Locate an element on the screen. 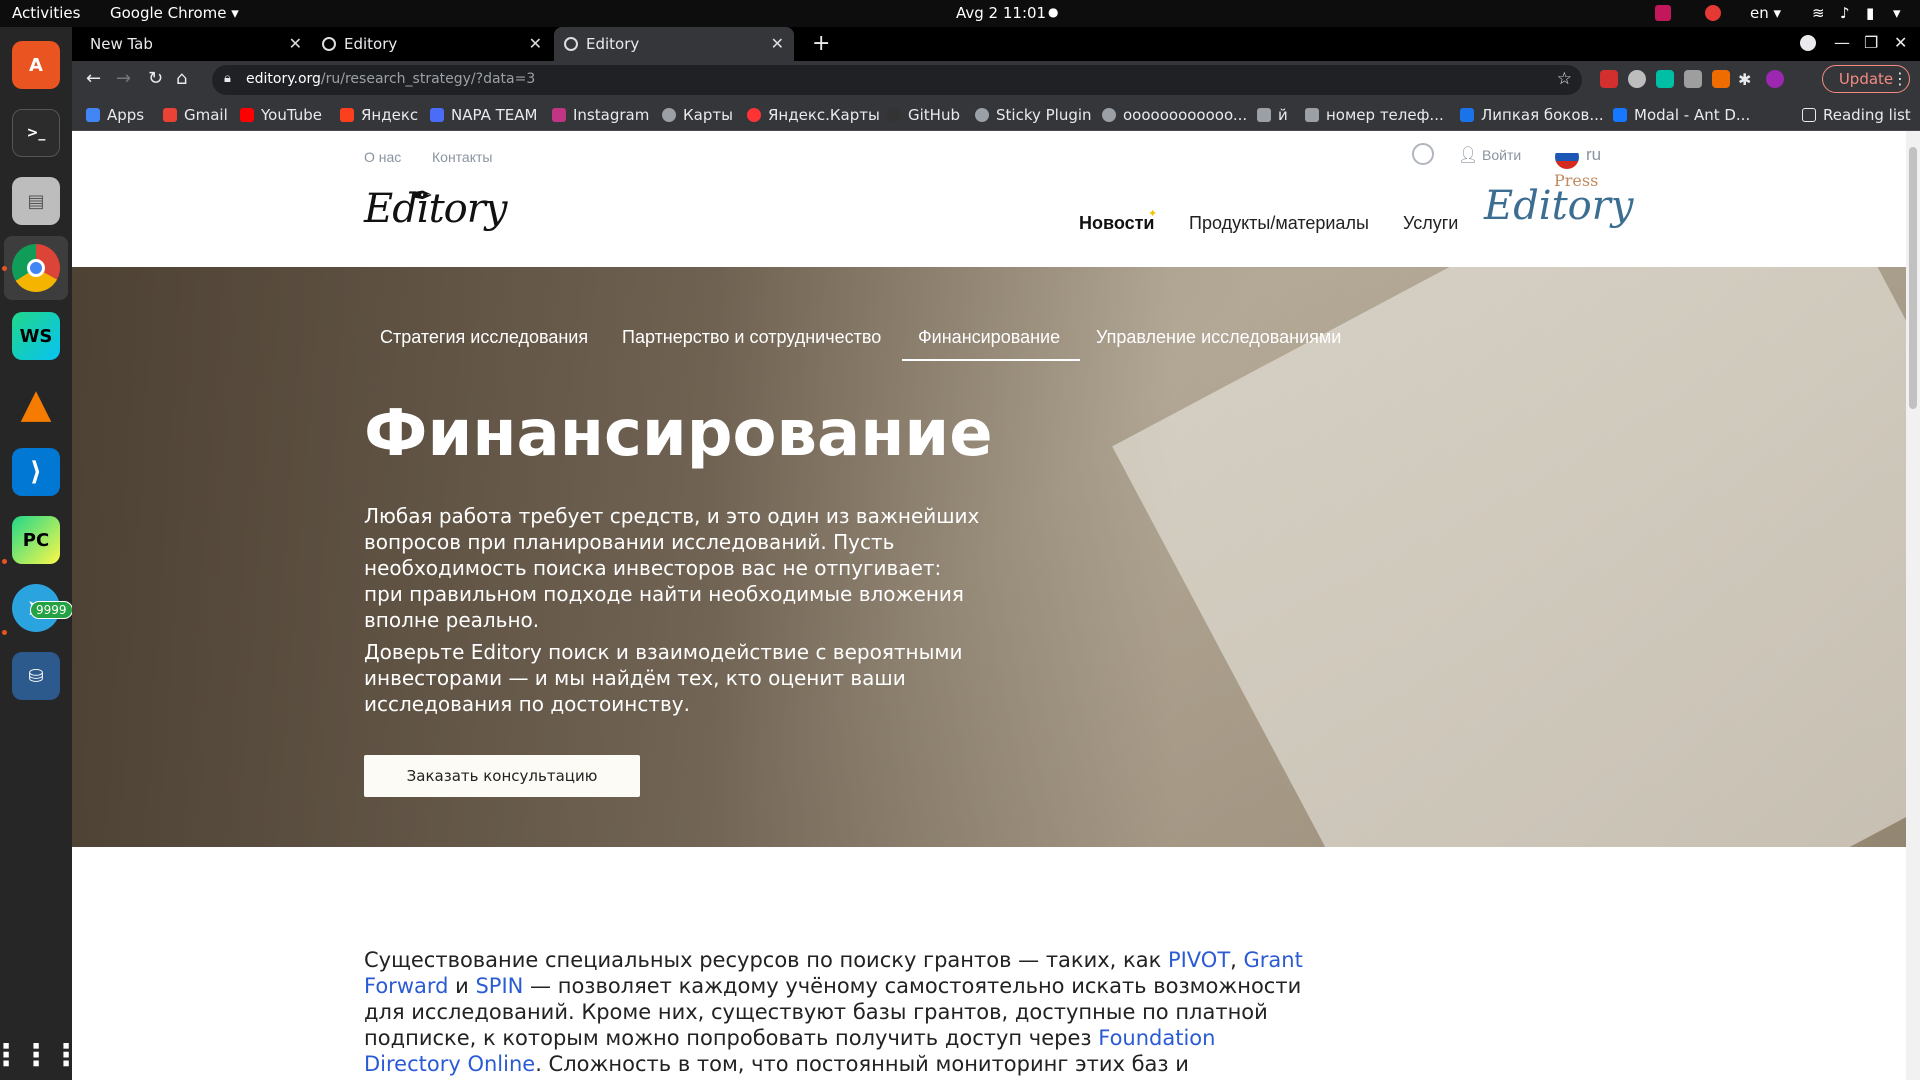 The height and width of the screenshot is (1080, 1920). order-consultation-button: Заказать консультацию is located at coordinates (502, 776).